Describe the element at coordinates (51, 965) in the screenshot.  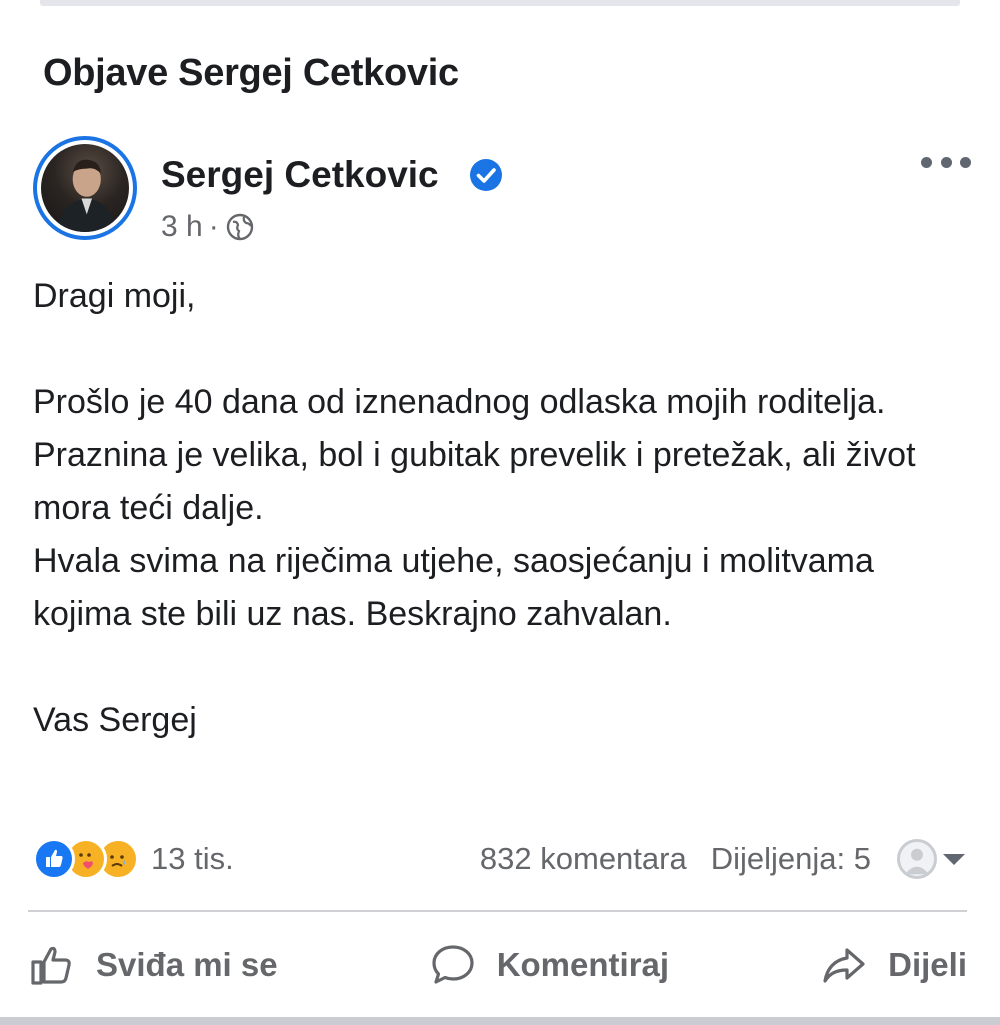
I see `thumbs-up-icon` at that location.